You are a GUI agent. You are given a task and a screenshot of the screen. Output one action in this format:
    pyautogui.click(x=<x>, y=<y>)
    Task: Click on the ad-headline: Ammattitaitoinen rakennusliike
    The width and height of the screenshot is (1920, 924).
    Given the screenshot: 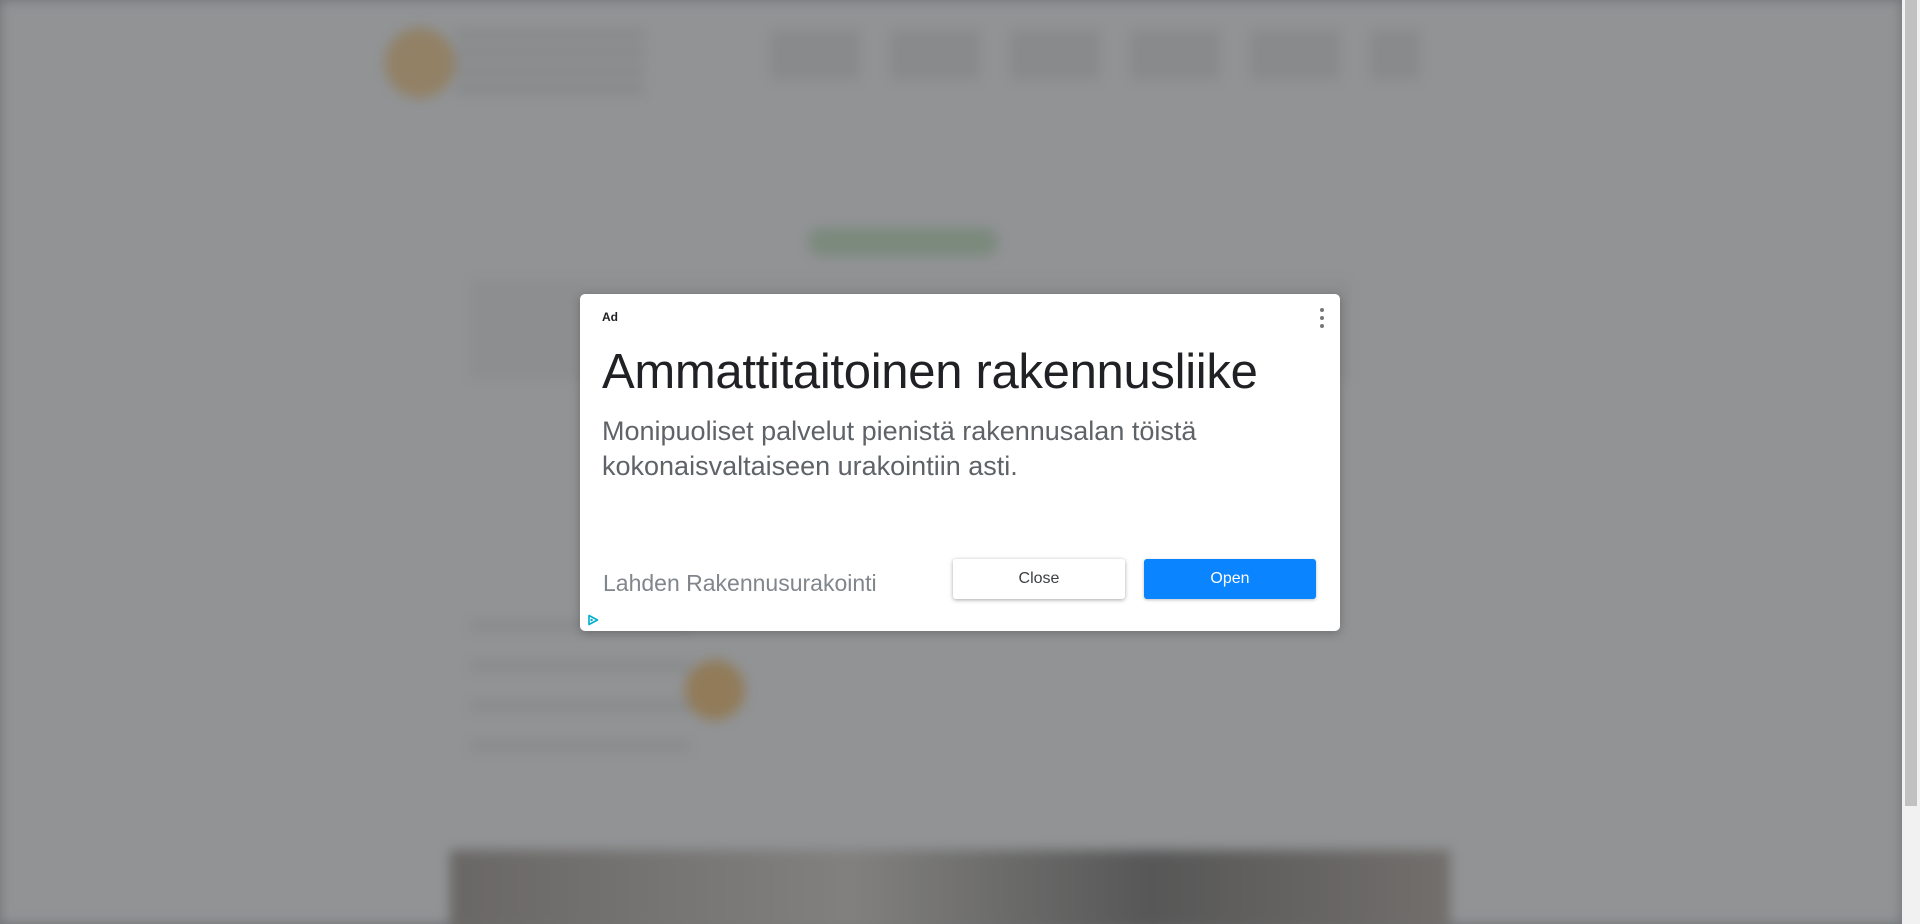 What is the action you would take?
    pyautogui.click(x=930, y=372)
    